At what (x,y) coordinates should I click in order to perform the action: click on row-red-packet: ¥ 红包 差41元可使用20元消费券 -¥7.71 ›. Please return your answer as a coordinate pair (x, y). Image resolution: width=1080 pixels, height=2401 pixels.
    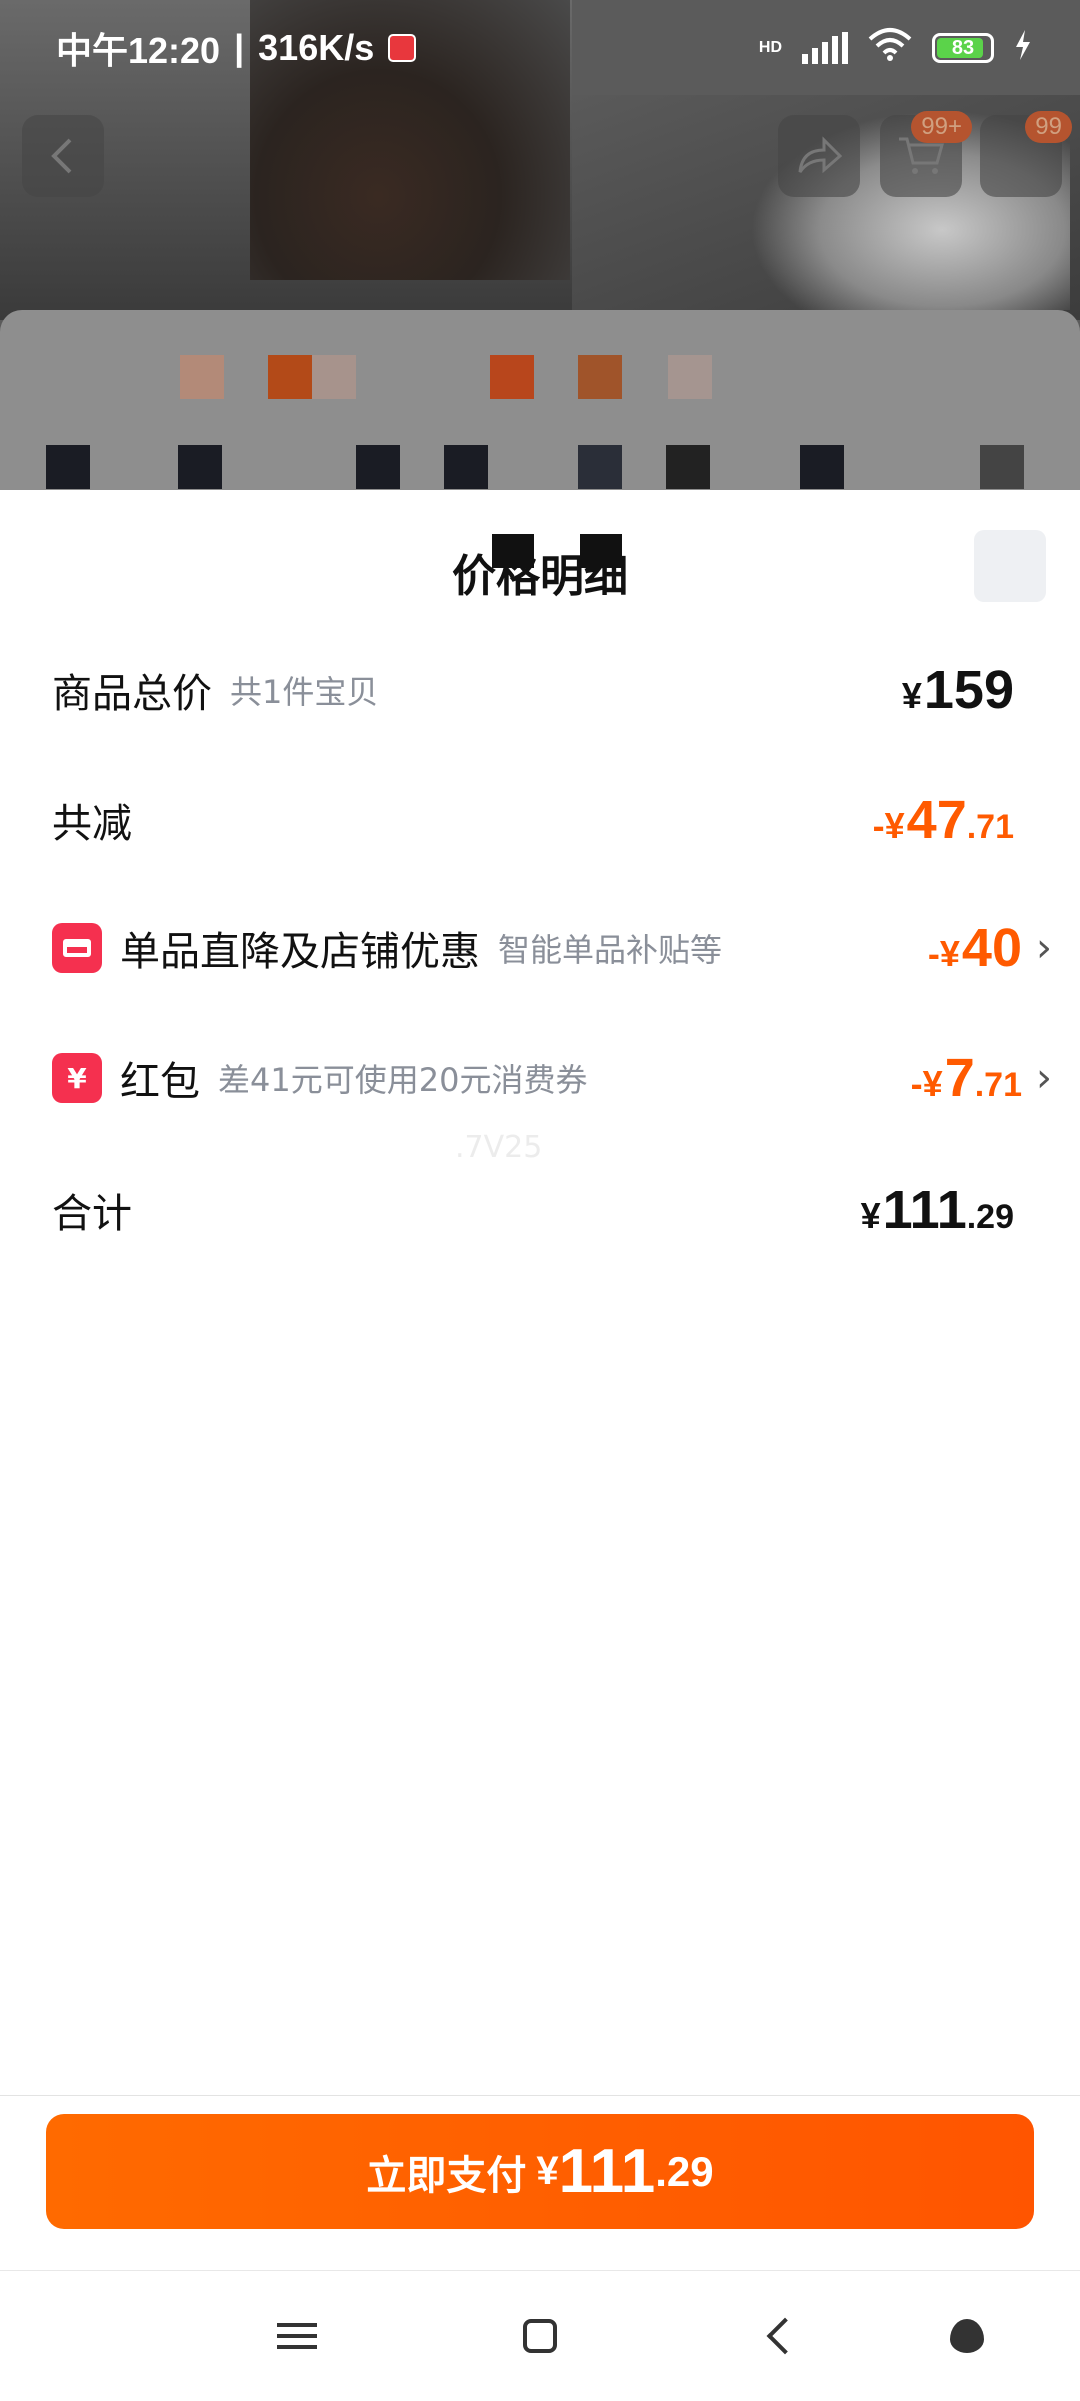
    Looking at the image, I should click on (552, 1078).